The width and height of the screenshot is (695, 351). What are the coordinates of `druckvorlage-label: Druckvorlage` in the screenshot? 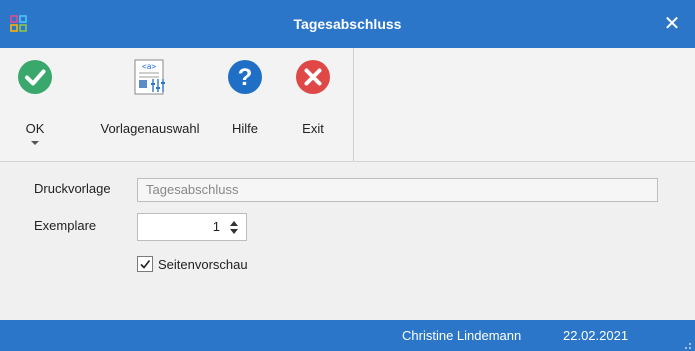 It's located at (72, 188).